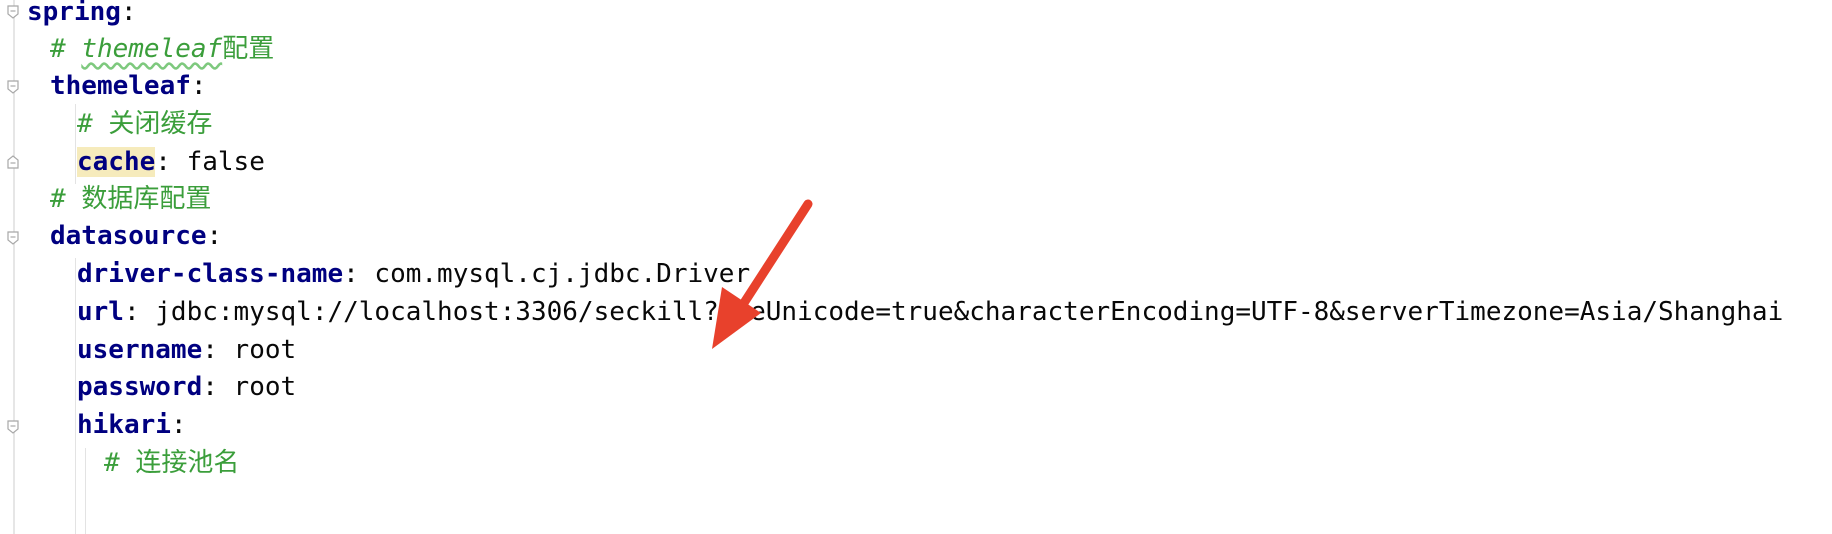  Describe the element at coordinates (140, 350) in the screenshot. I see `yaml-key: username` at that location.